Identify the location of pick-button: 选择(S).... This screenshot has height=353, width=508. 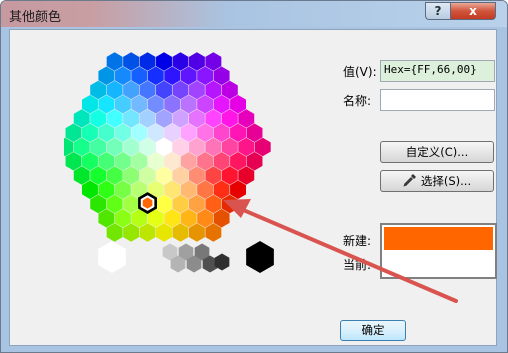
(437, 181).